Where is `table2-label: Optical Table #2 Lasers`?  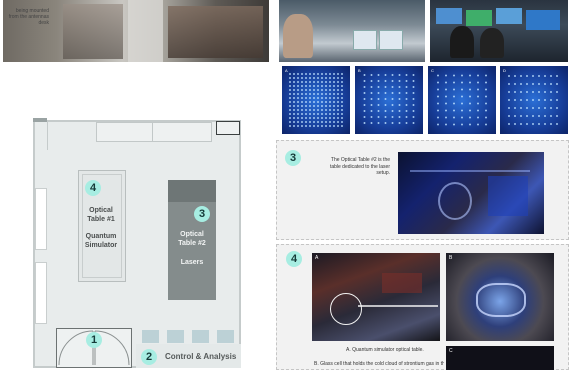 table2-label: Optical Table #2 Lasers is located at coordinates (192, 248).